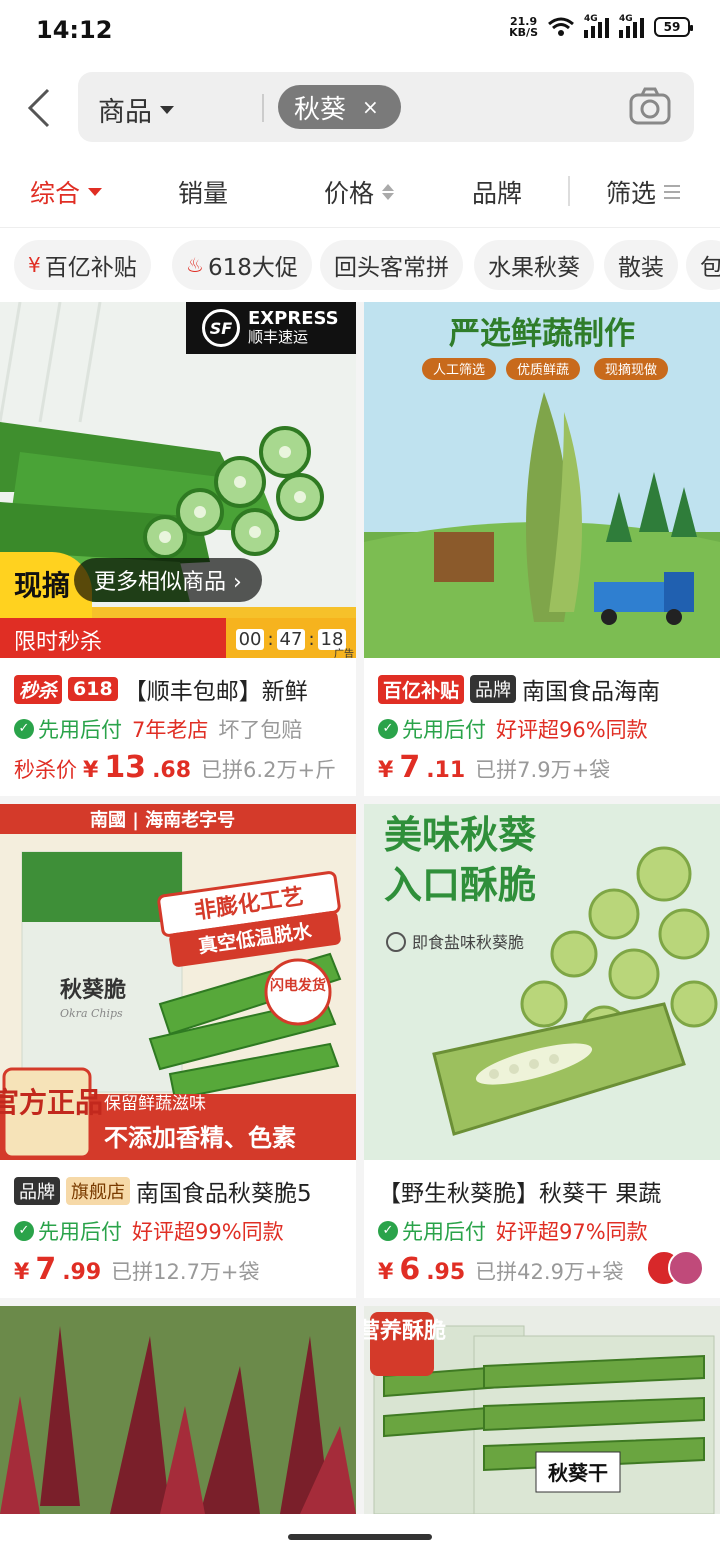 The height and width of the screenshot is (1560, 720). Describe the element at coordinates (561, 26) in the screenshot. I see `wifi-icon` at that location.